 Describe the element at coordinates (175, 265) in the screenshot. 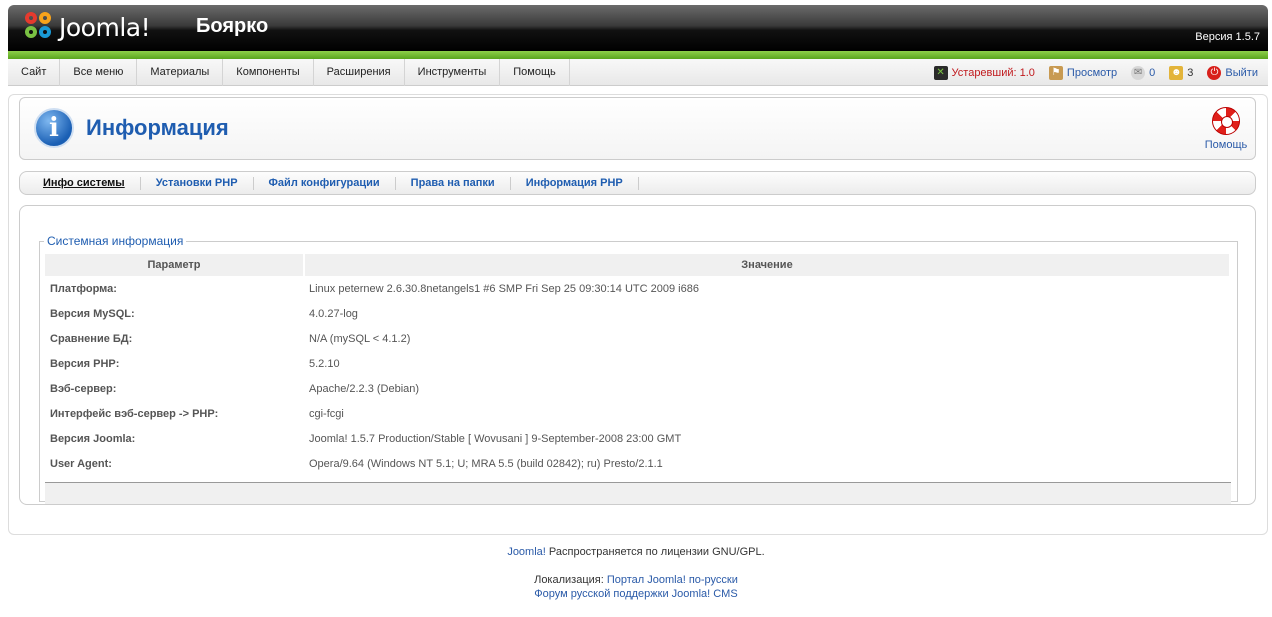

I see `col-header-param: Параметр` at that location.